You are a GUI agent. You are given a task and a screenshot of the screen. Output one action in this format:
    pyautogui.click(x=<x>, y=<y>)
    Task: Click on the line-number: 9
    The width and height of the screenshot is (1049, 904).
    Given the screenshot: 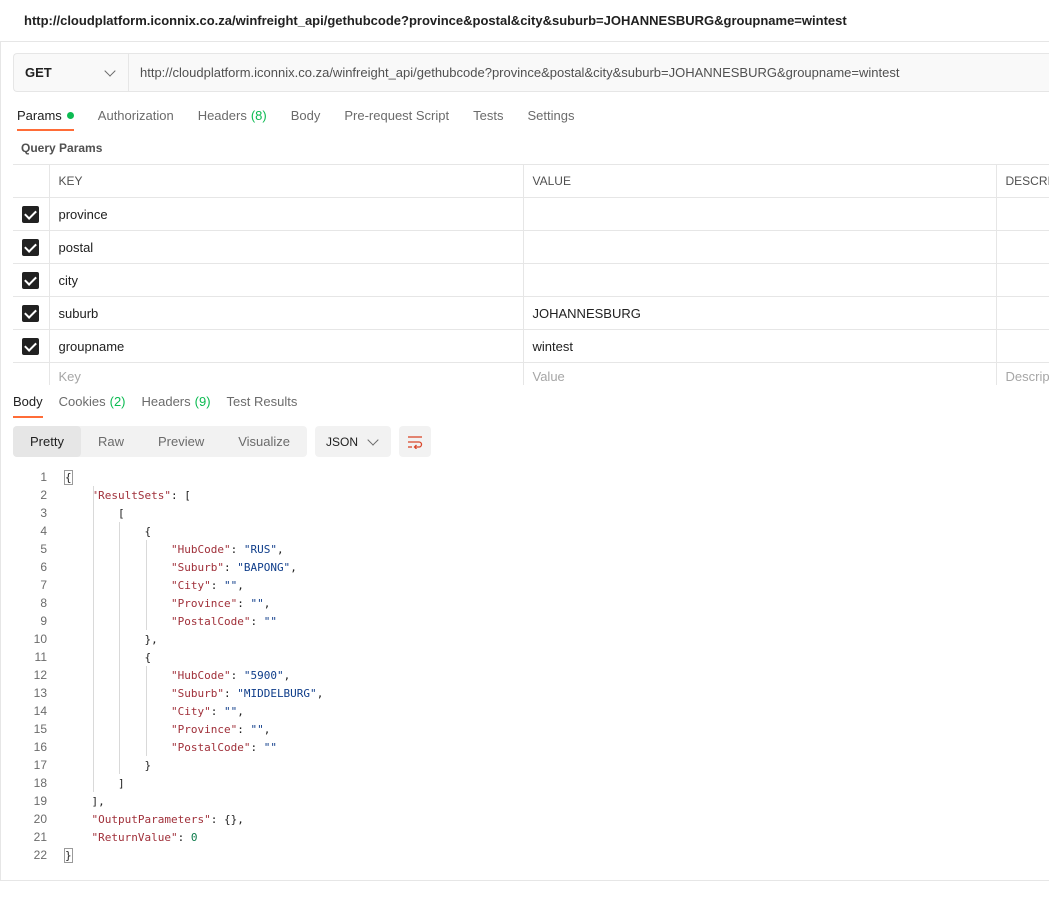 What is the action you would take?
    pyautogui.click(x=43, y=621)
    